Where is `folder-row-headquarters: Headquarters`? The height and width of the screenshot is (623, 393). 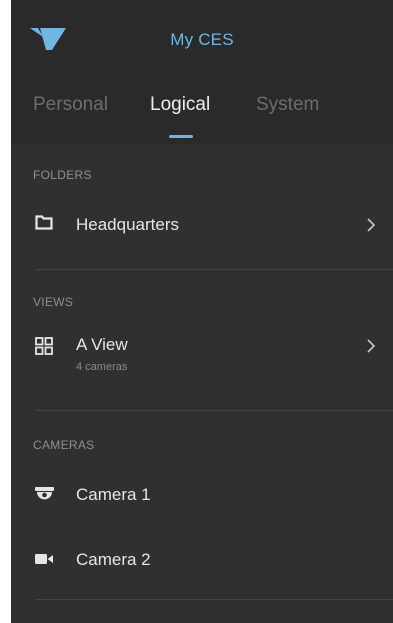
folder-row-headquarters: Headquarters is located at coordinates (202, 225).